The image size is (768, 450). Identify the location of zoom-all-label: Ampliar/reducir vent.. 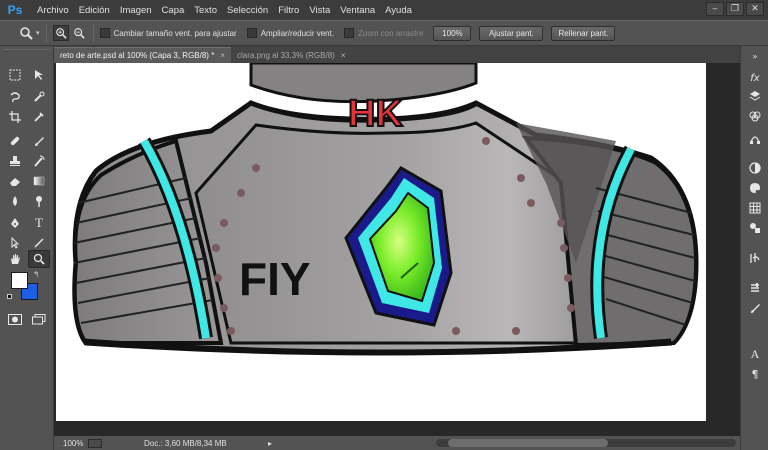
(297, 33).